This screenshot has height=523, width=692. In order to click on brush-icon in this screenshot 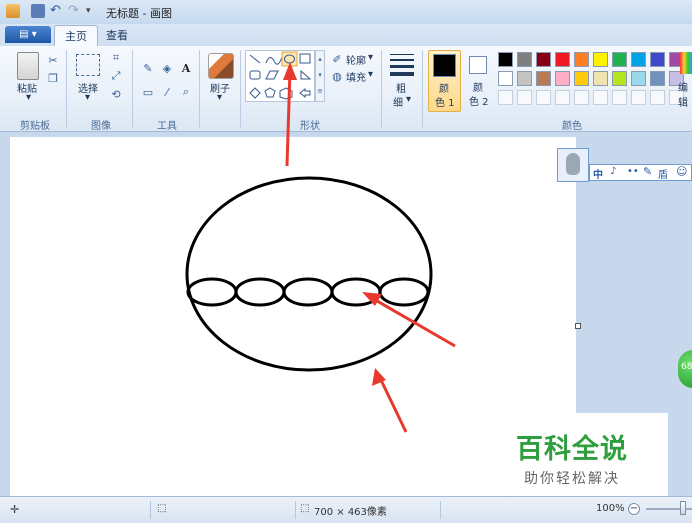, I will do `click(221, 66)`.